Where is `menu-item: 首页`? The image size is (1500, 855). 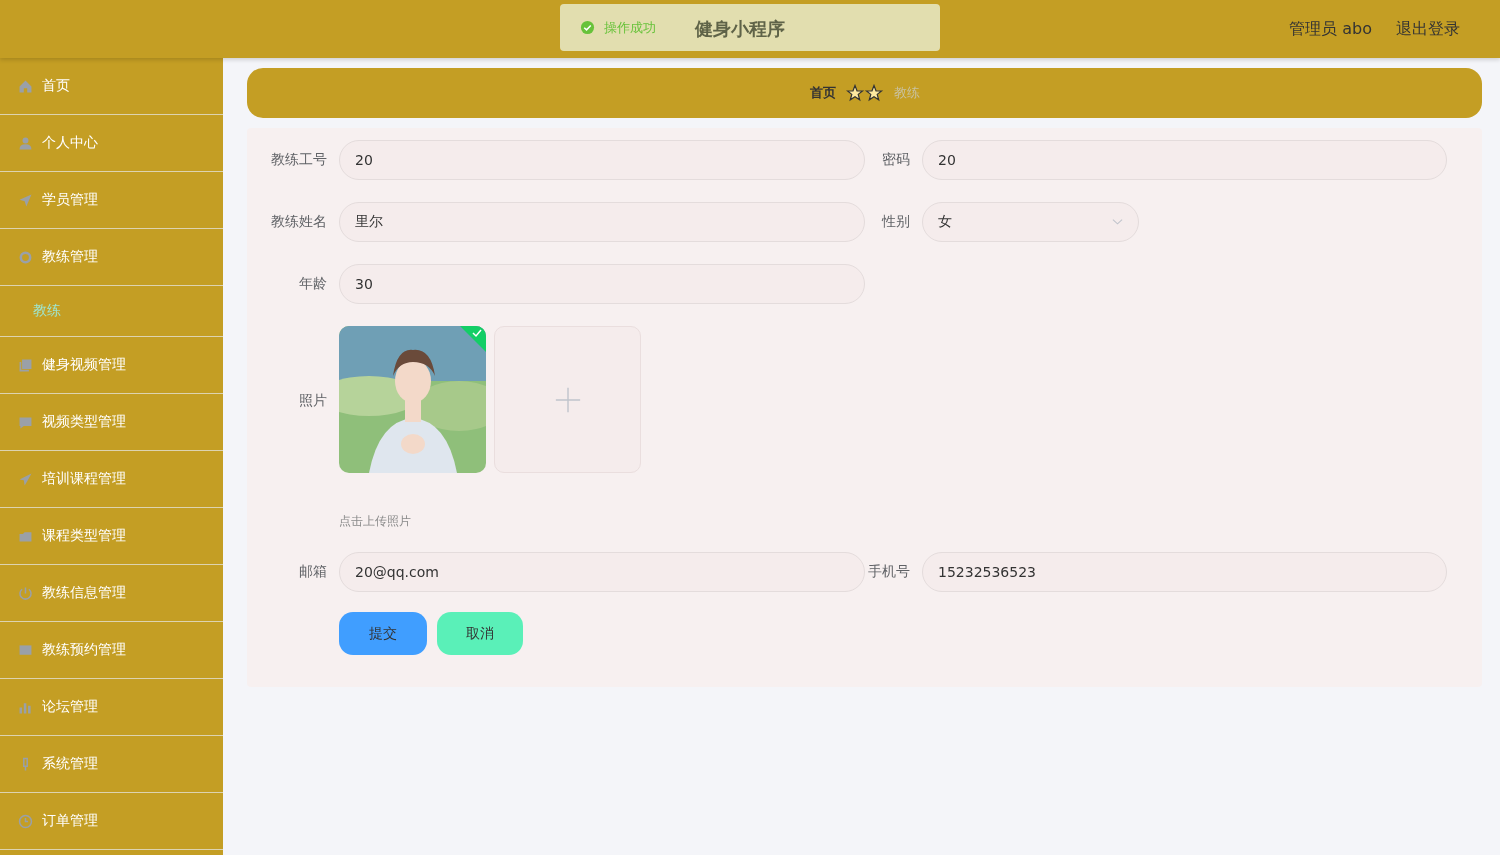
menu-item: 首页 is located at coordinates (111, 86).